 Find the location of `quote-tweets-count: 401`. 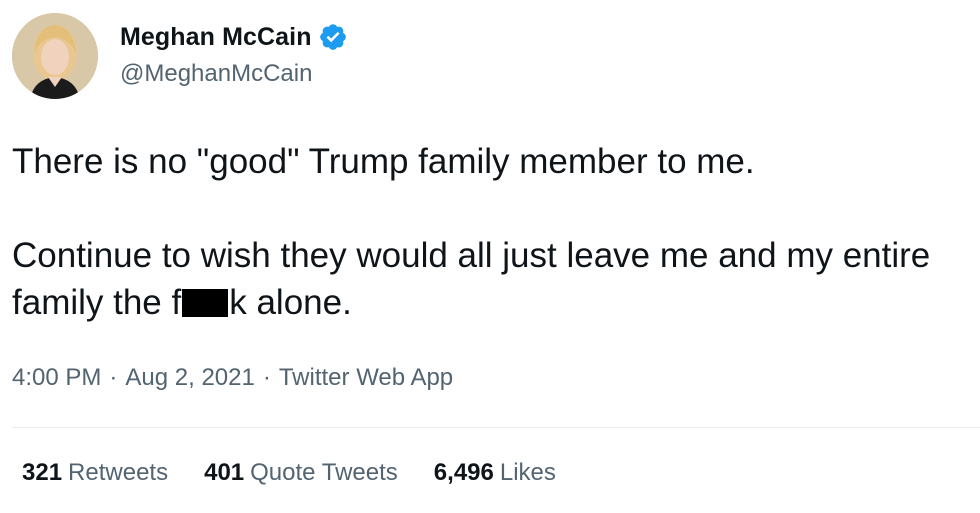

quote-tweets-count: 401 is located at coordinates (224, 472).